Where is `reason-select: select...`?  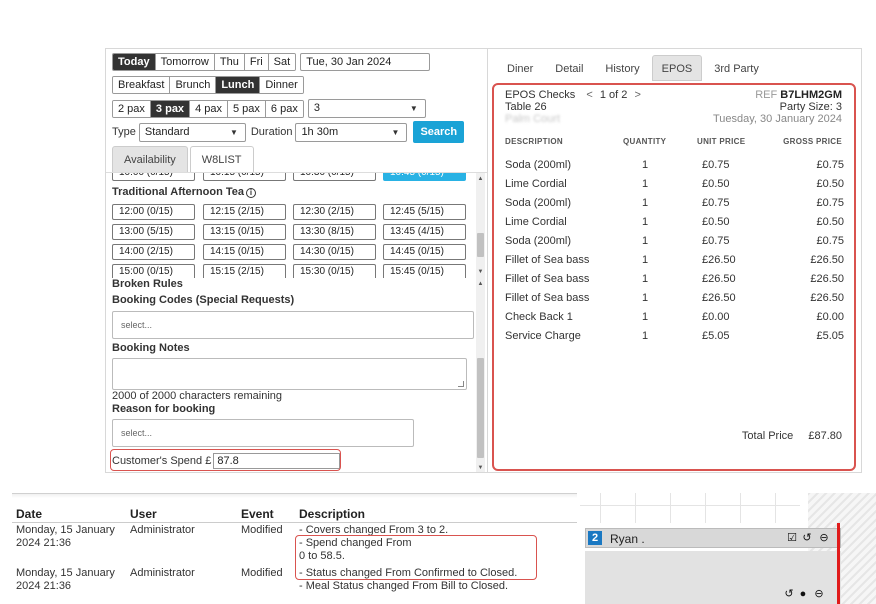
reason-select: select... is located at coordinates (263, 433).